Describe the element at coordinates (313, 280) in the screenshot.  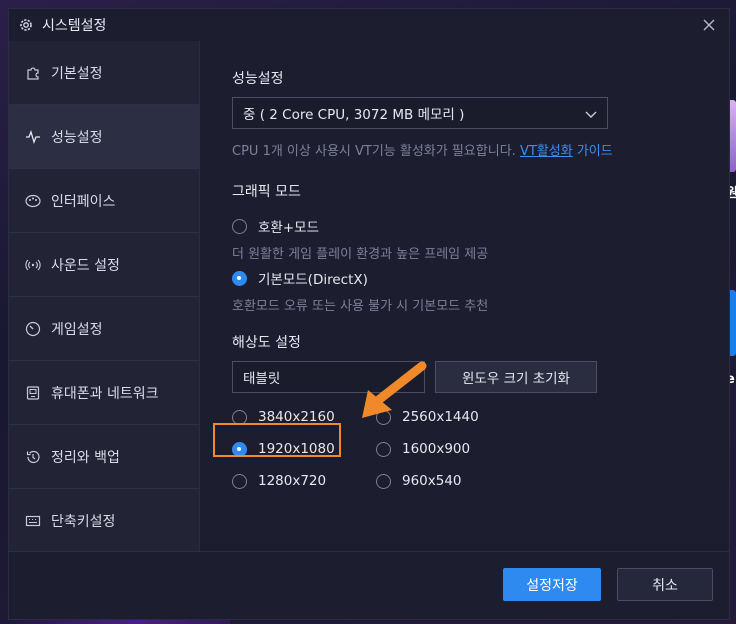
I see `graphics-option-label: 기본모드(DirectX)` at that location.